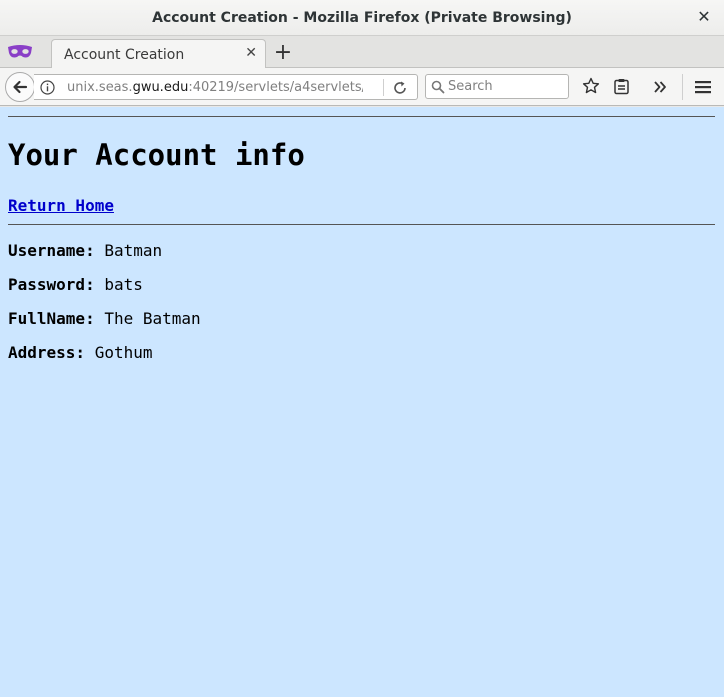  I want to click on field-label: Address:, so click(47, 352).